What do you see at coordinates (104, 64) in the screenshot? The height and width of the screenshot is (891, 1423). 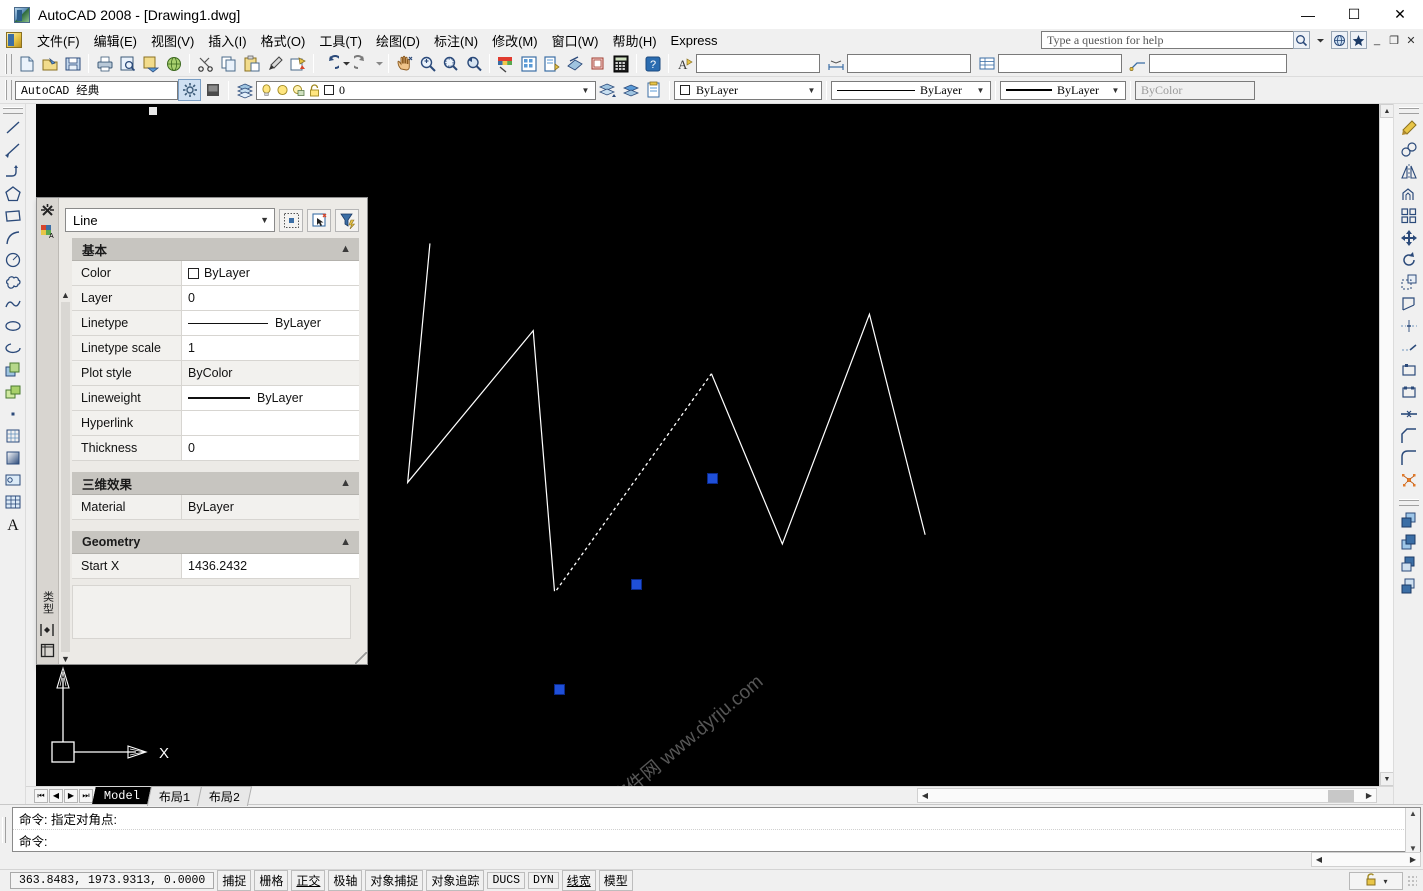 I see `plot-icon` at bounding box center [104, 64].